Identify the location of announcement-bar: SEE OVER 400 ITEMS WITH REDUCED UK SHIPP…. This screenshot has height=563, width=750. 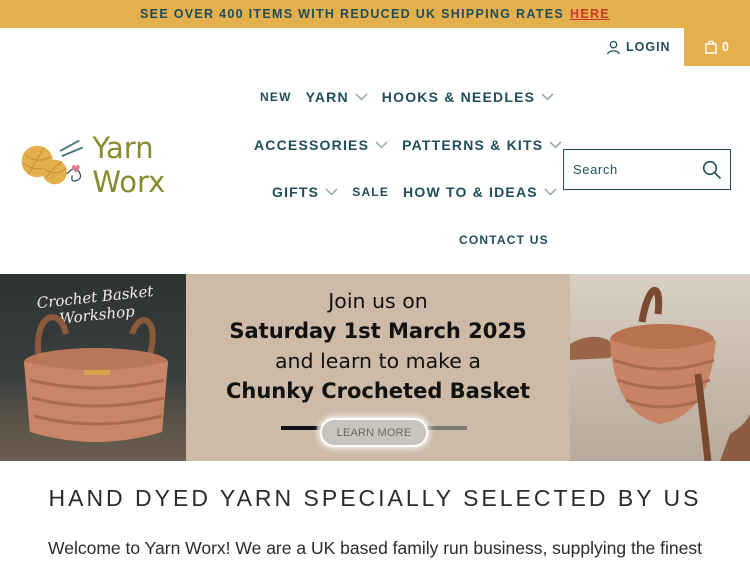
(375, 14).